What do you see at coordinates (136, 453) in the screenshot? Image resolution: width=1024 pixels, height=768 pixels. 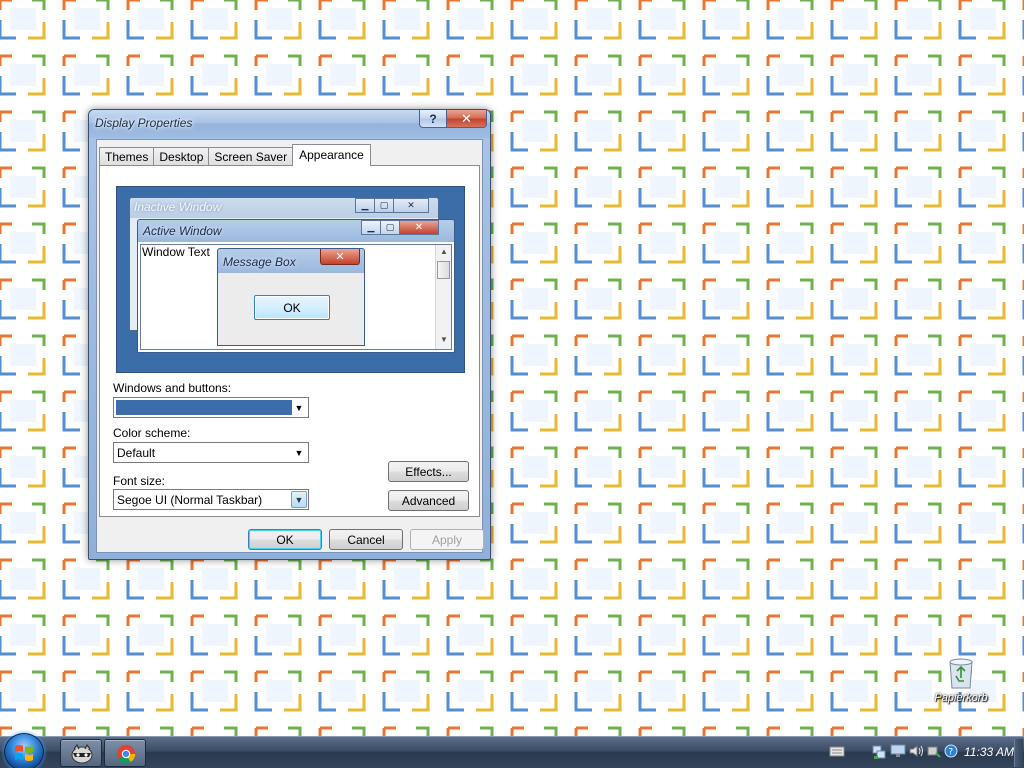 I see `color-scheme-value: Default` at bounding box center [136, 453].